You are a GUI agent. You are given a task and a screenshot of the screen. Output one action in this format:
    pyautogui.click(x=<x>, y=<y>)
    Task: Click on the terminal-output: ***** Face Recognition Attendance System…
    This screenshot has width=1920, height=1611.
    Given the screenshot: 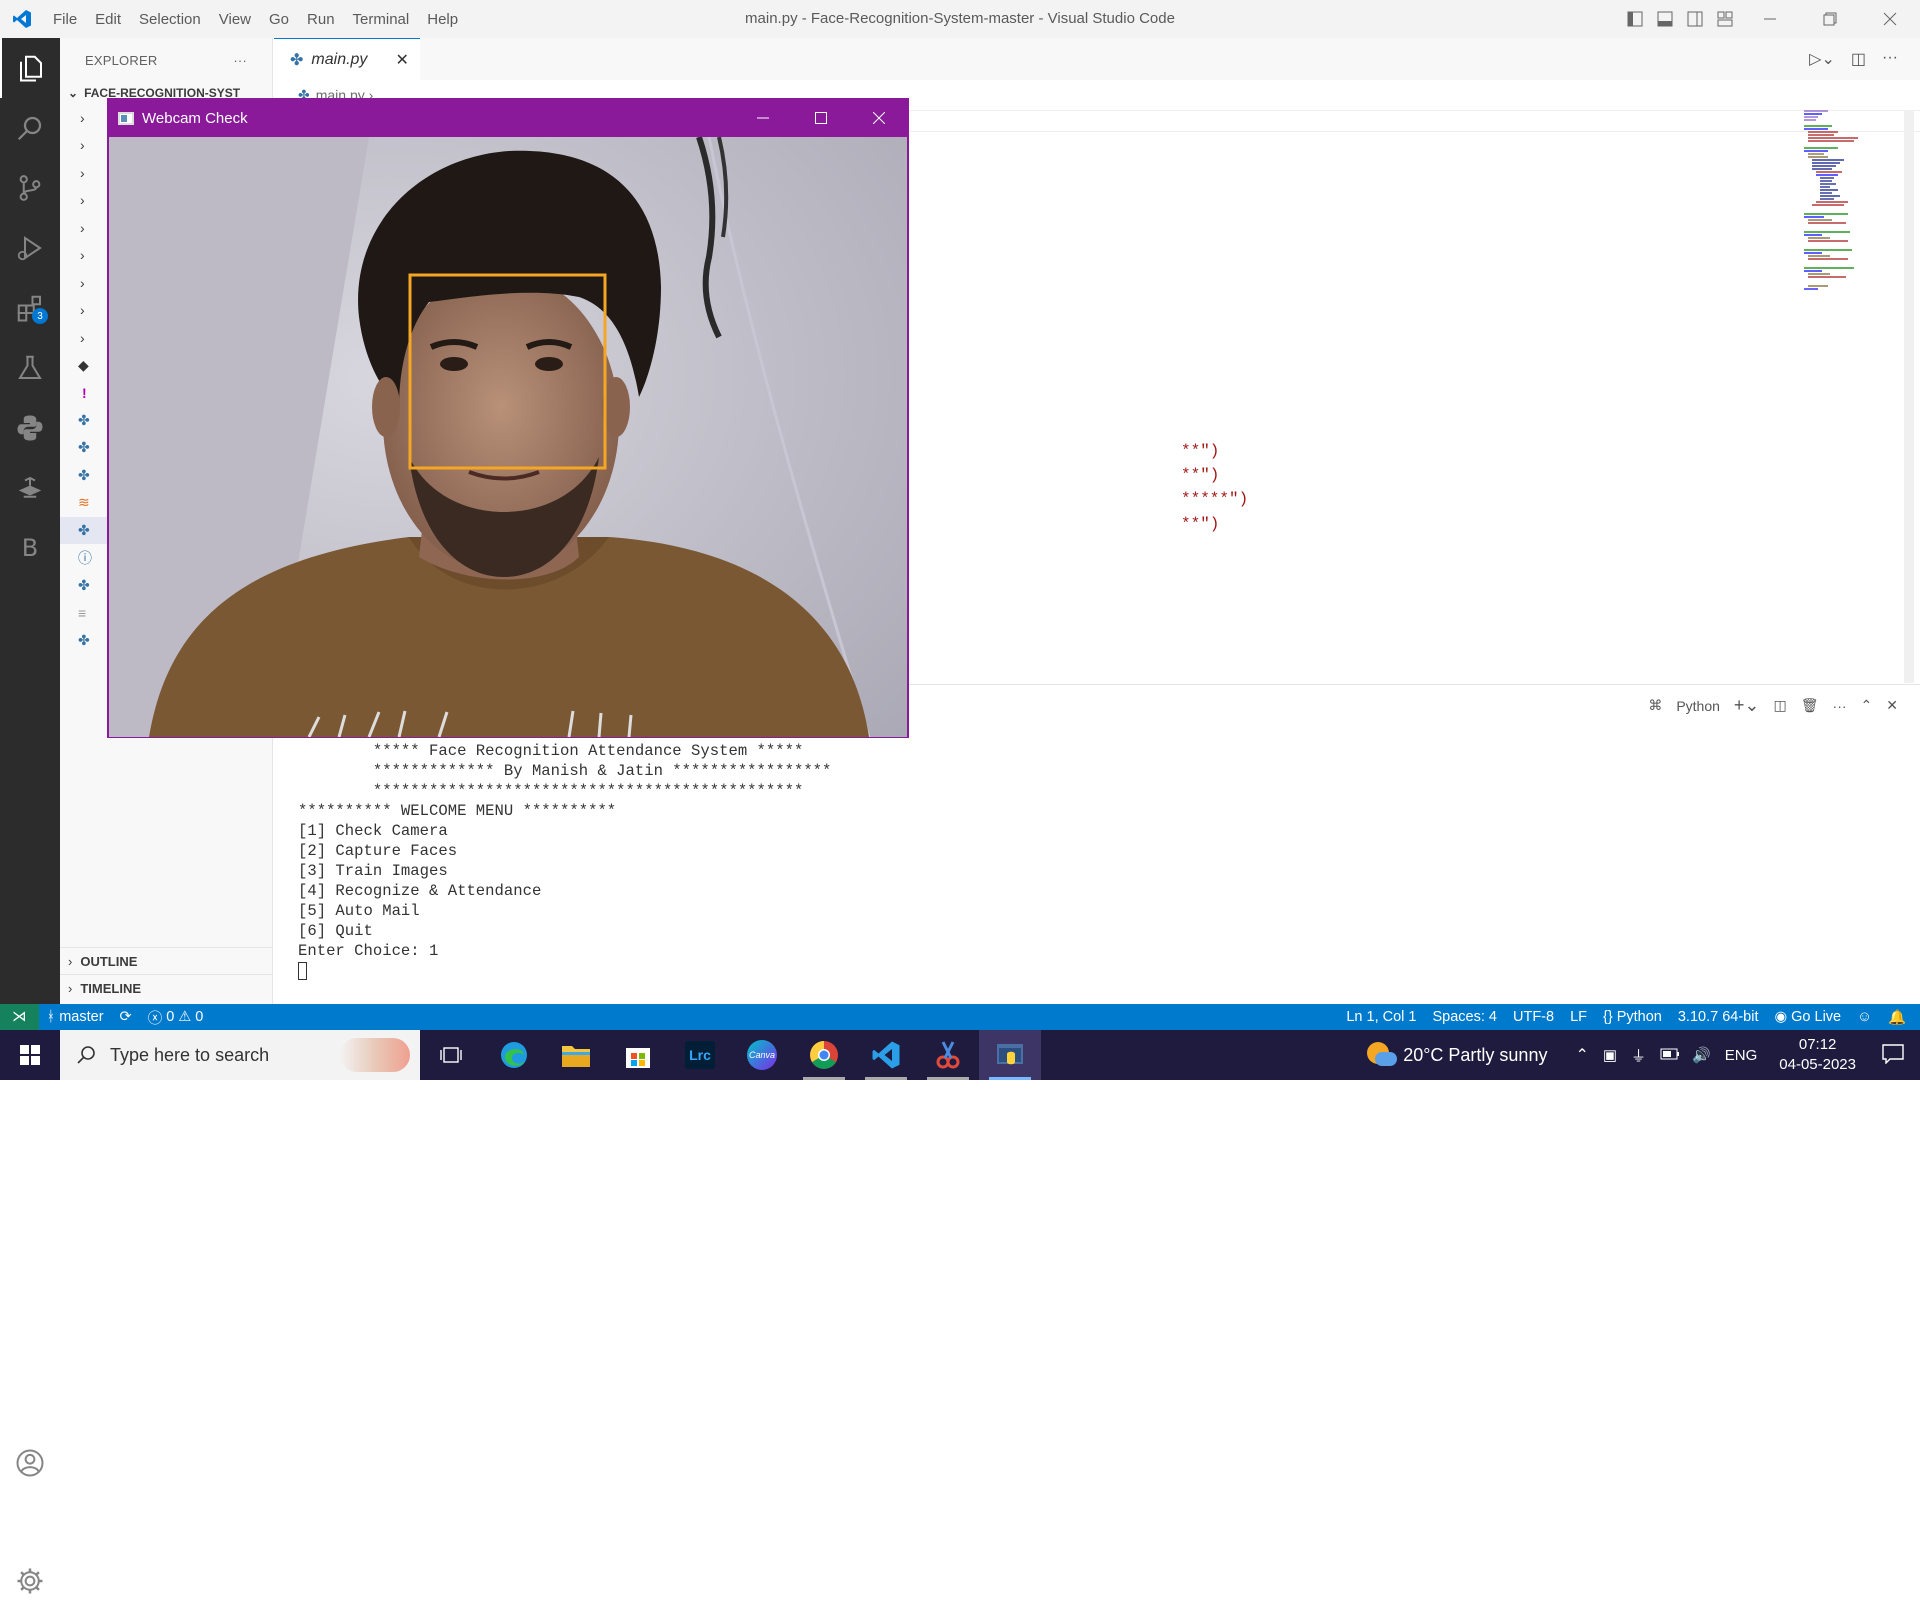 What is the action you would take?
    pyautogui.click(x=564, y=860)
    